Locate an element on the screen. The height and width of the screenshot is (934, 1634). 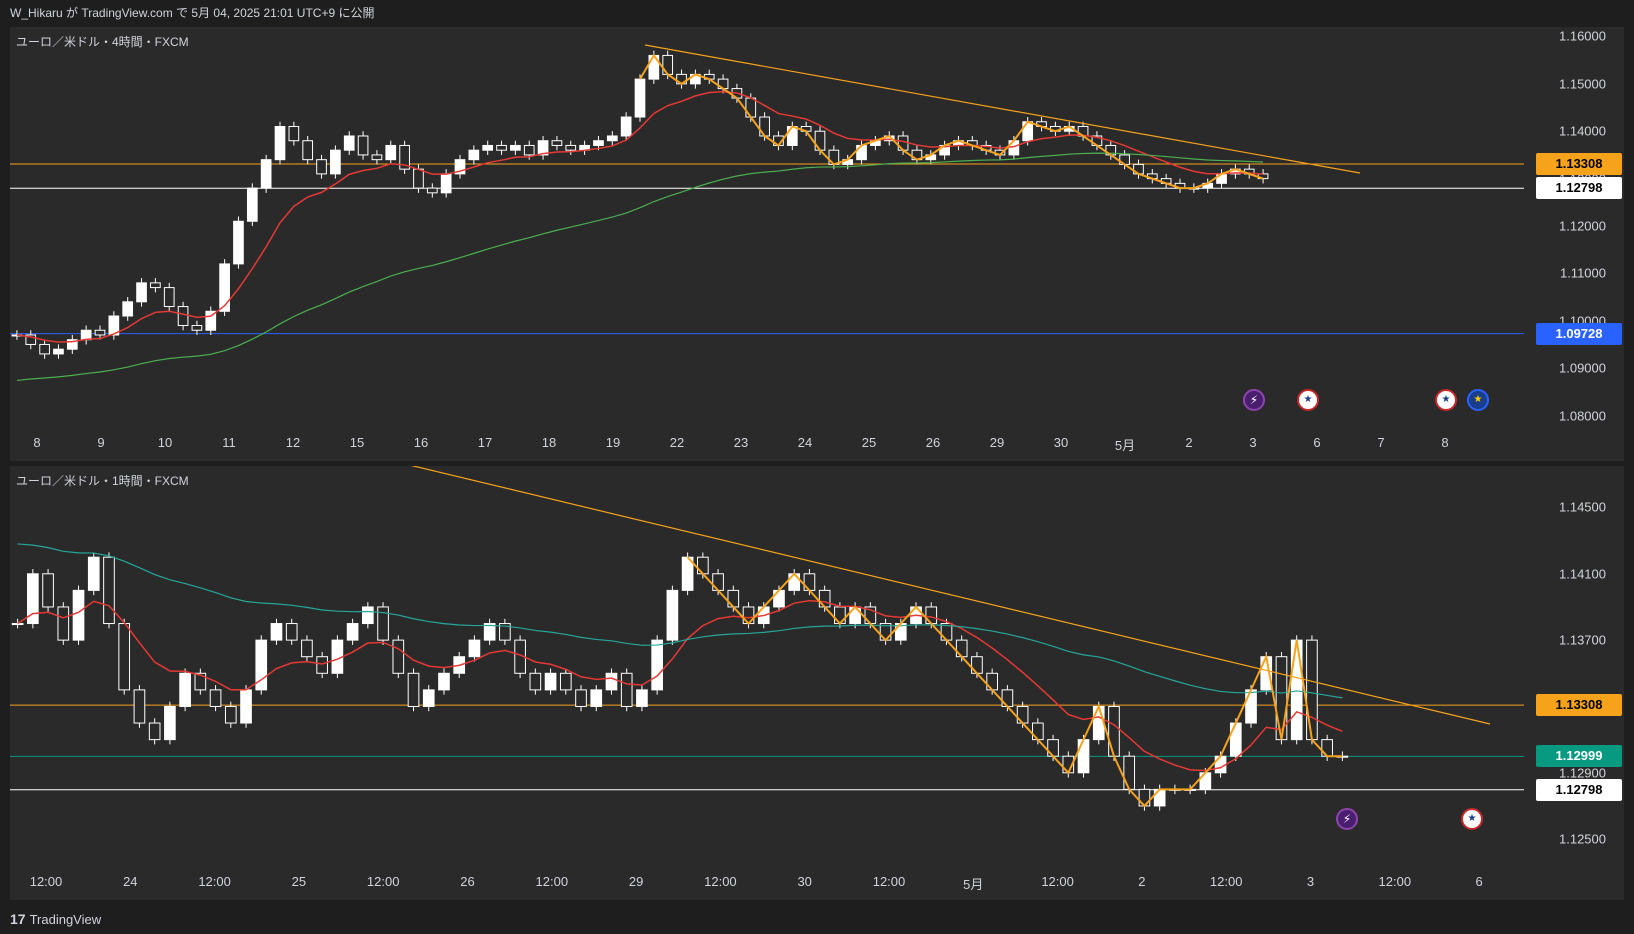
price-tick-label: 1.16000 is located at coordinates (1582, 36).